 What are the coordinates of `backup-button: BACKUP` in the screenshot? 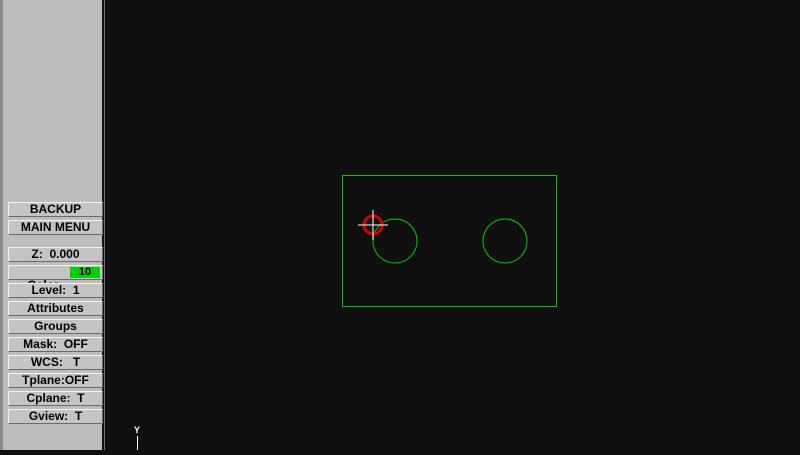 It's located at (55, 209).